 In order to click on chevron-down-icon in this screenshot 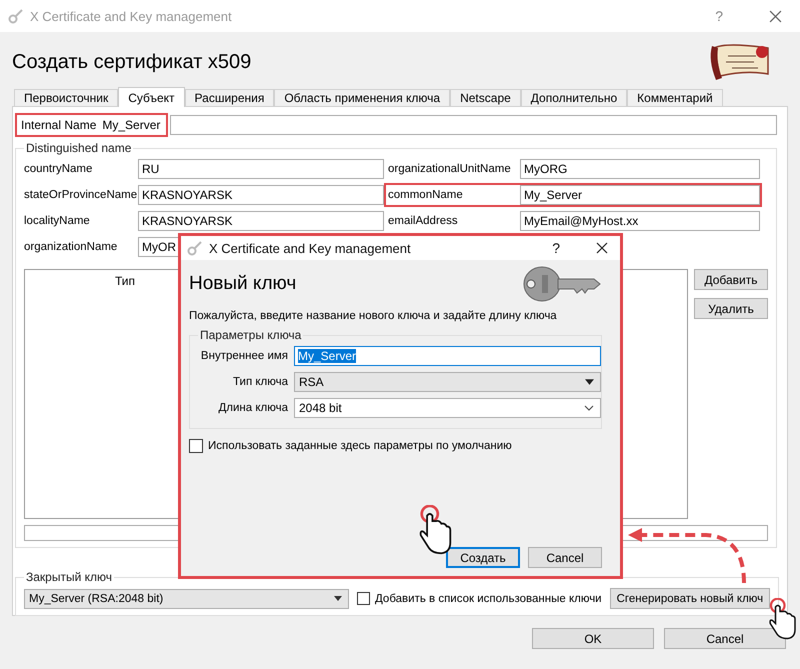, I will do `click(589, 408)`.